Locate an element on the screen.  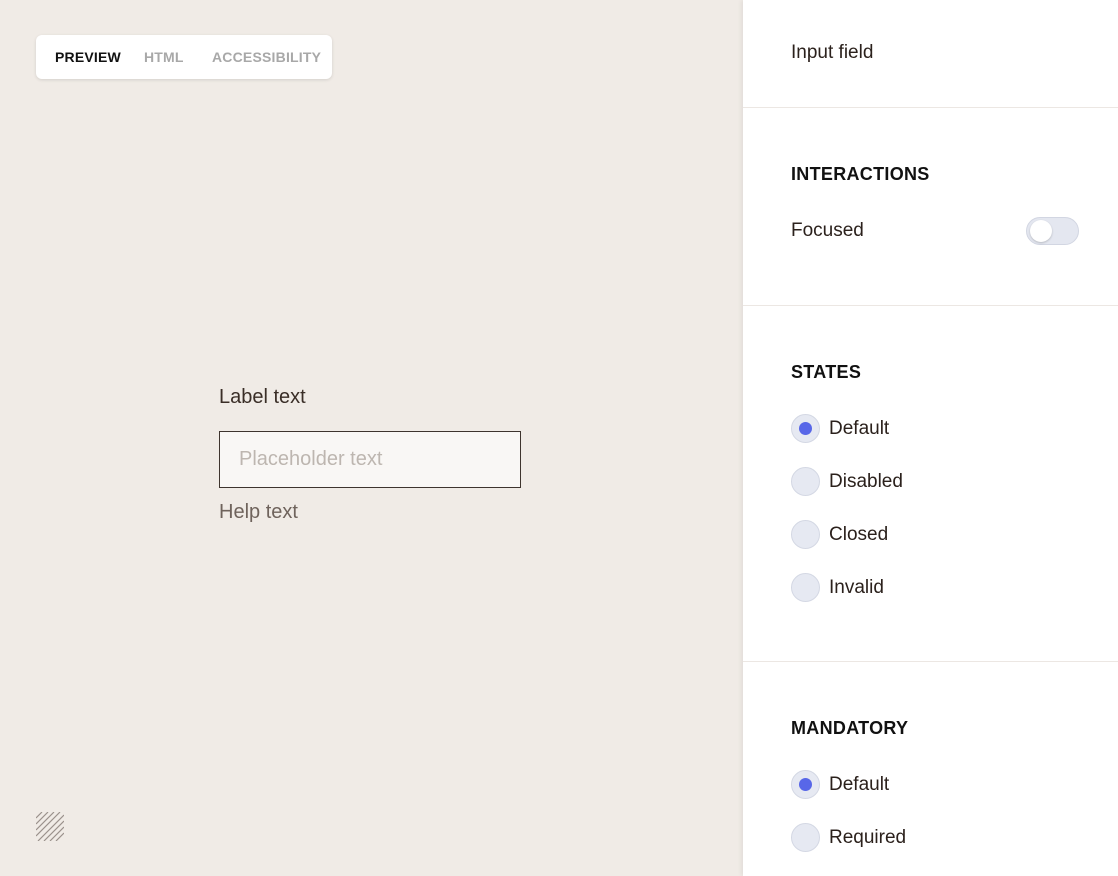
interactions-heading: INTERACTIONS is located at coordinates (860, 174).